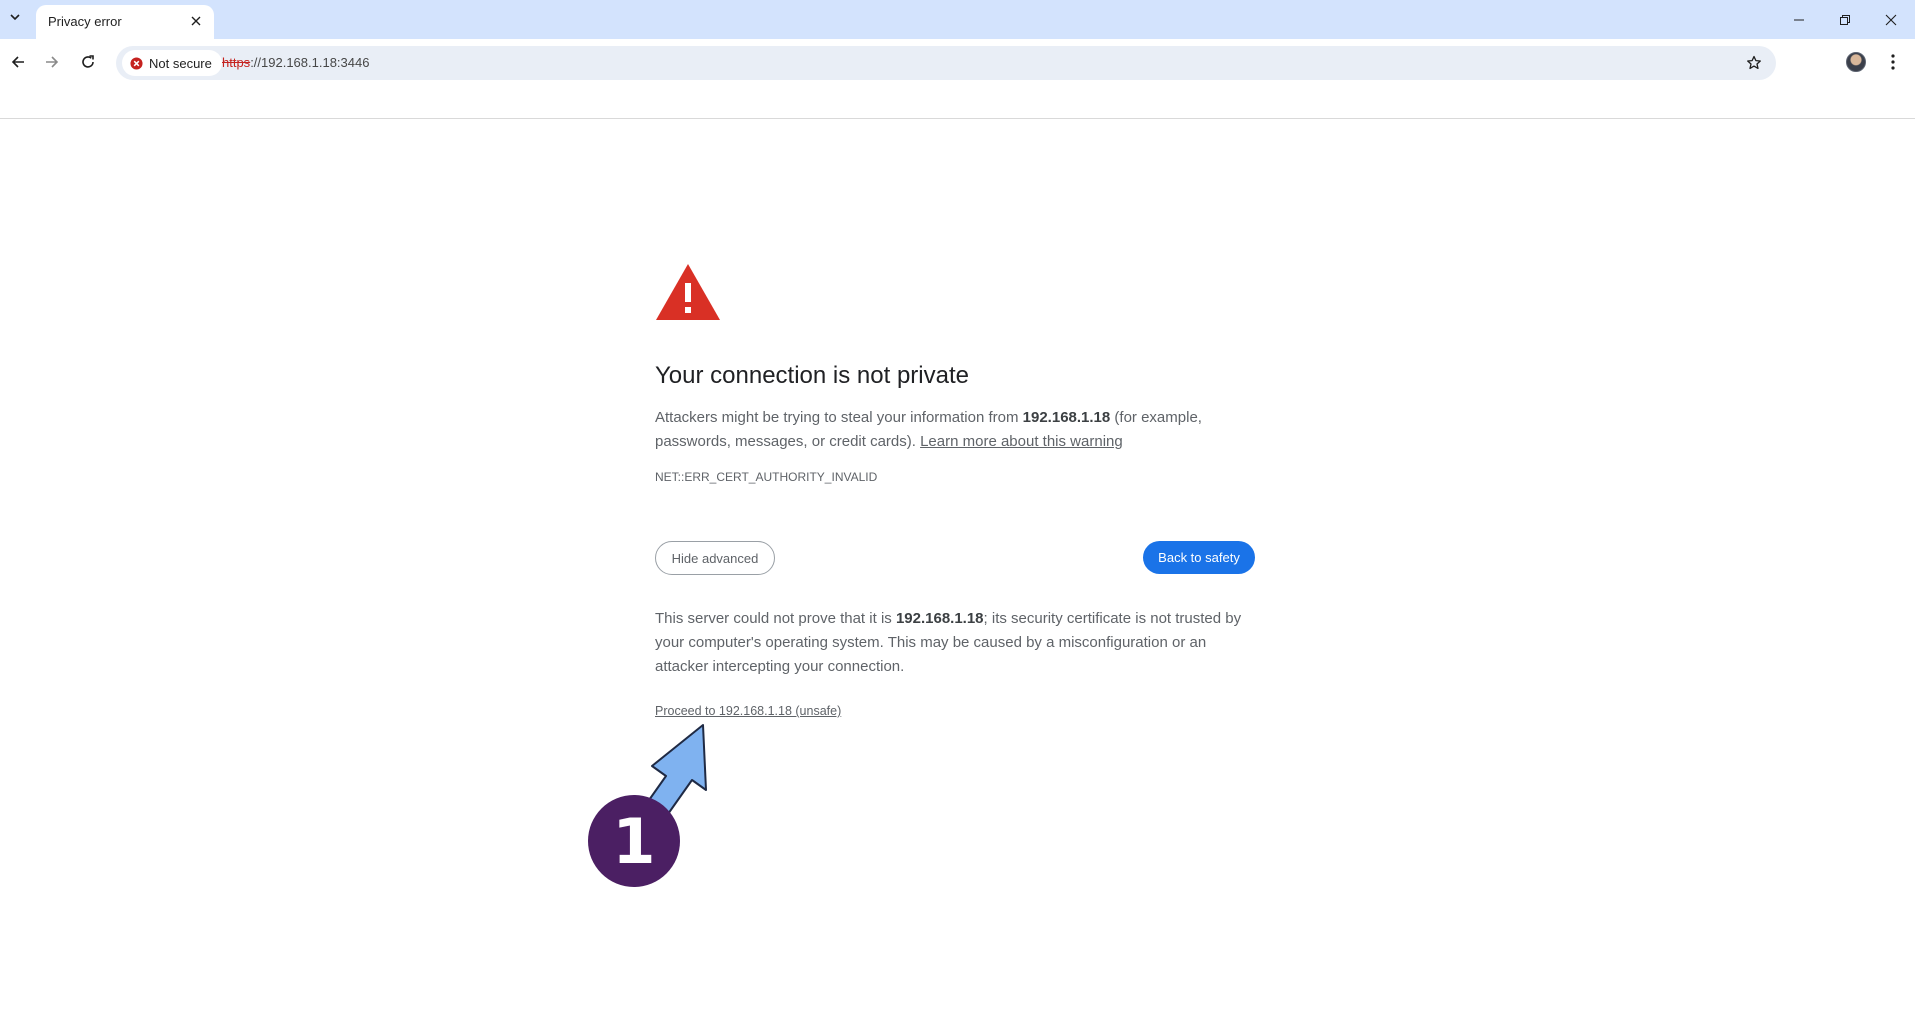 The height and width of the screenshot is (1027, 1915). I want to click on minimize-button, so click(1799, 19).